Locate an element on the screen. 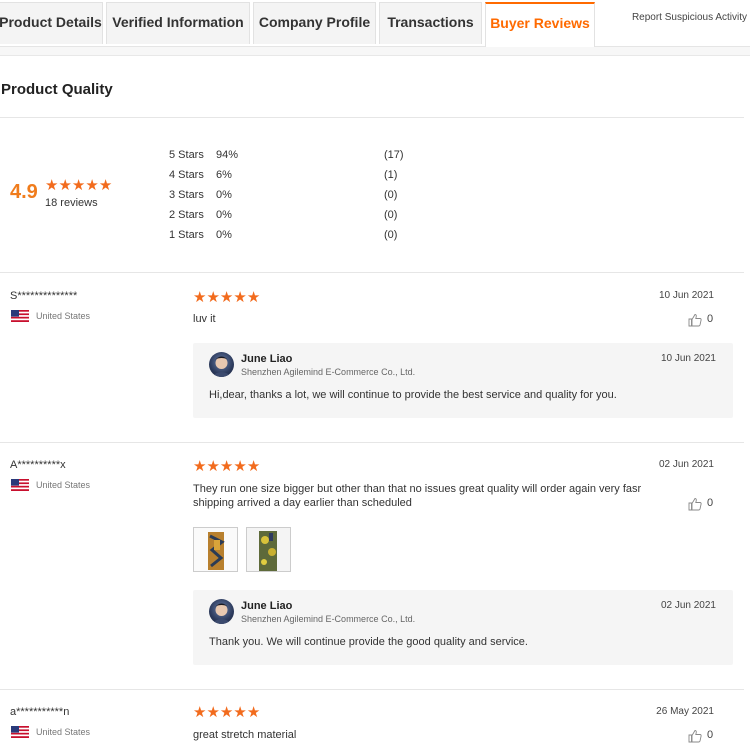  review-text: luv it is located at coordinates (204, 319).